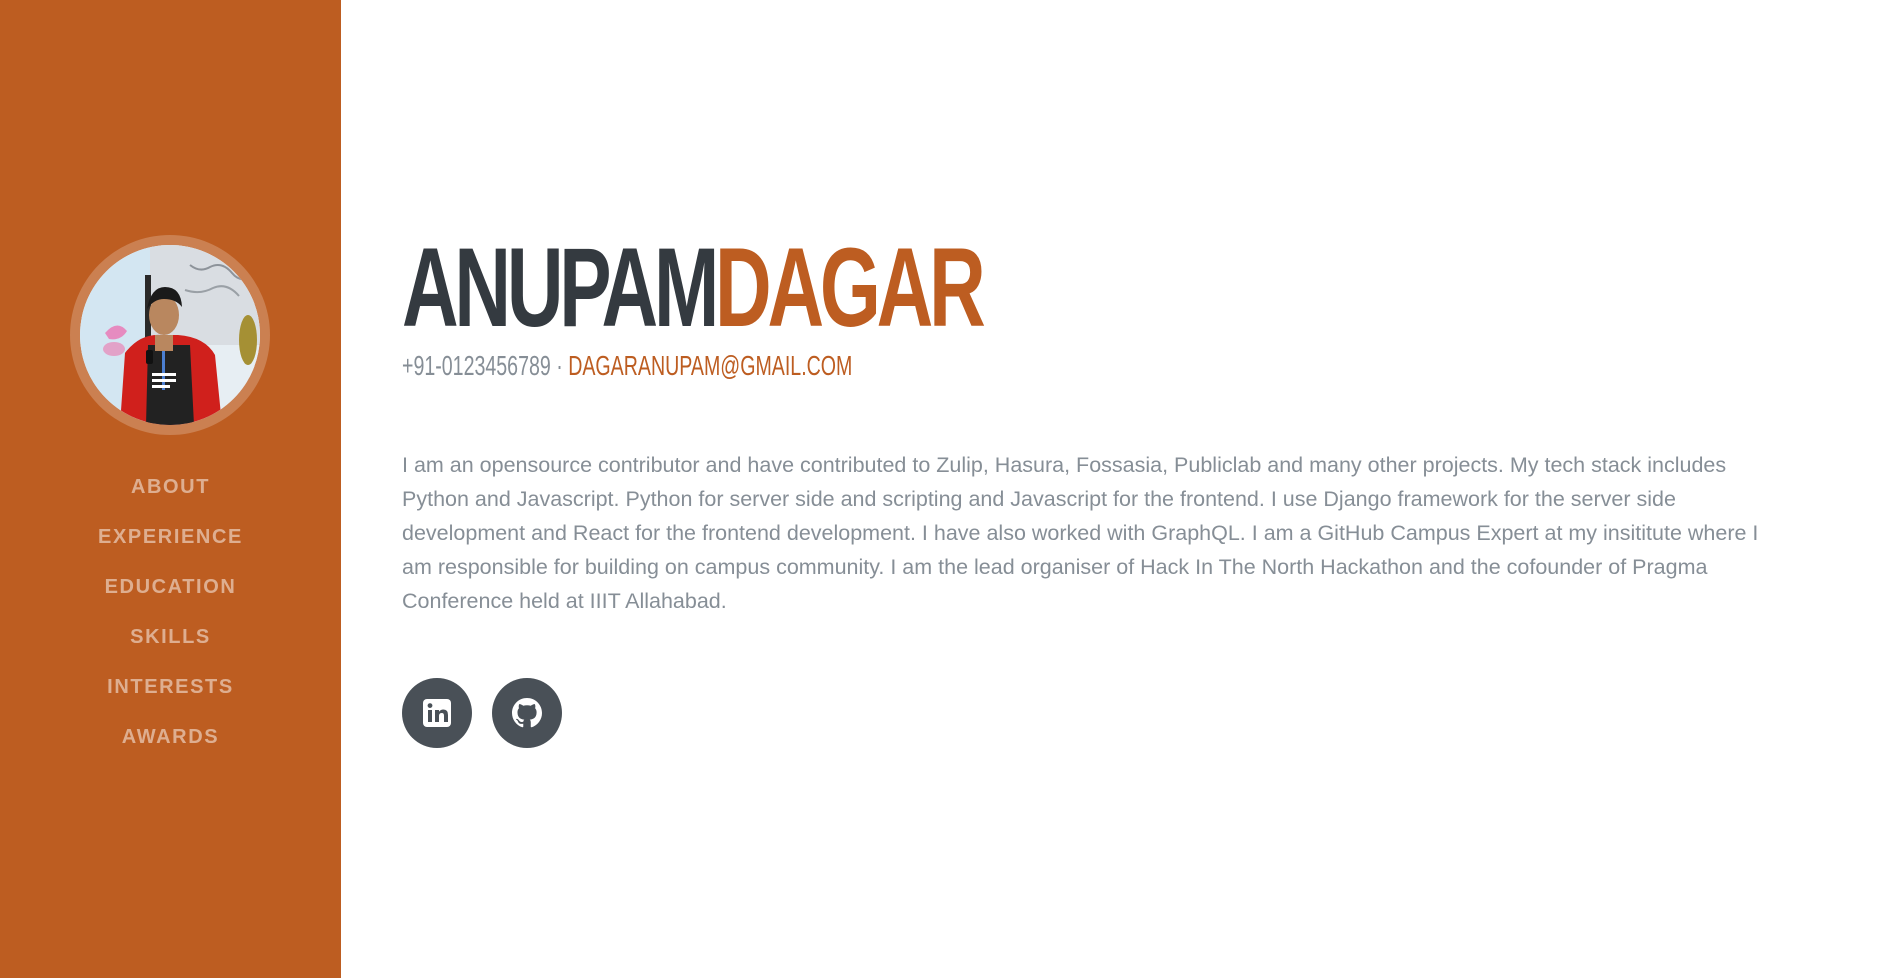 The height and width of the screenshot is (978, 1902). Describe the element at coordinates (560, 287) in the screenshot. I see `first-name: ANUPAM` at that location.